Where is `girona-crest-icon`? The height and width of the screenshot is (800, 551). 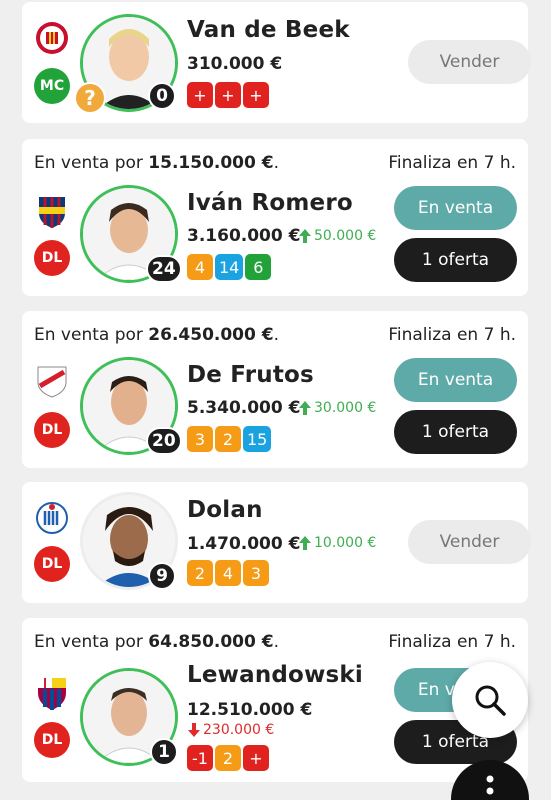
girona-crest-icon is located at coordinates (52, 38).